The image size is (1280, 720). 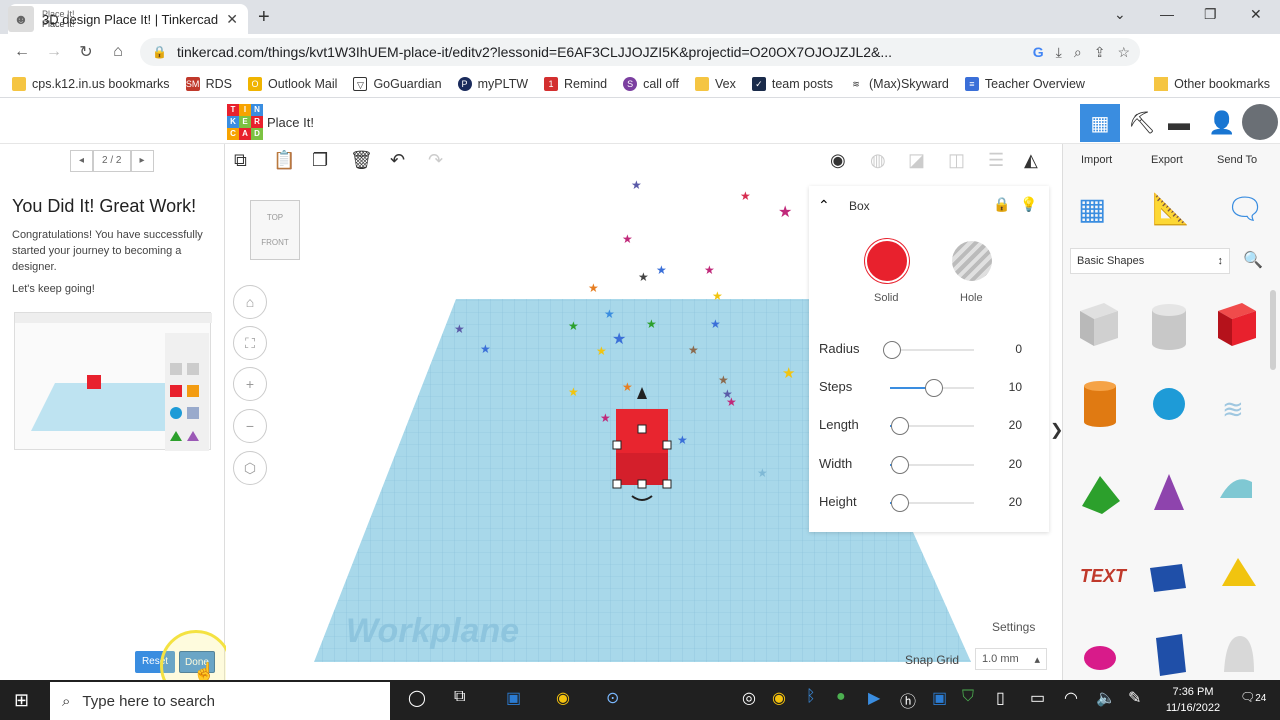 What do you see at coordinates (956, 160) in the screenshot?
I see `ungroup-icon: ◫` at bounding box center [956, 160].